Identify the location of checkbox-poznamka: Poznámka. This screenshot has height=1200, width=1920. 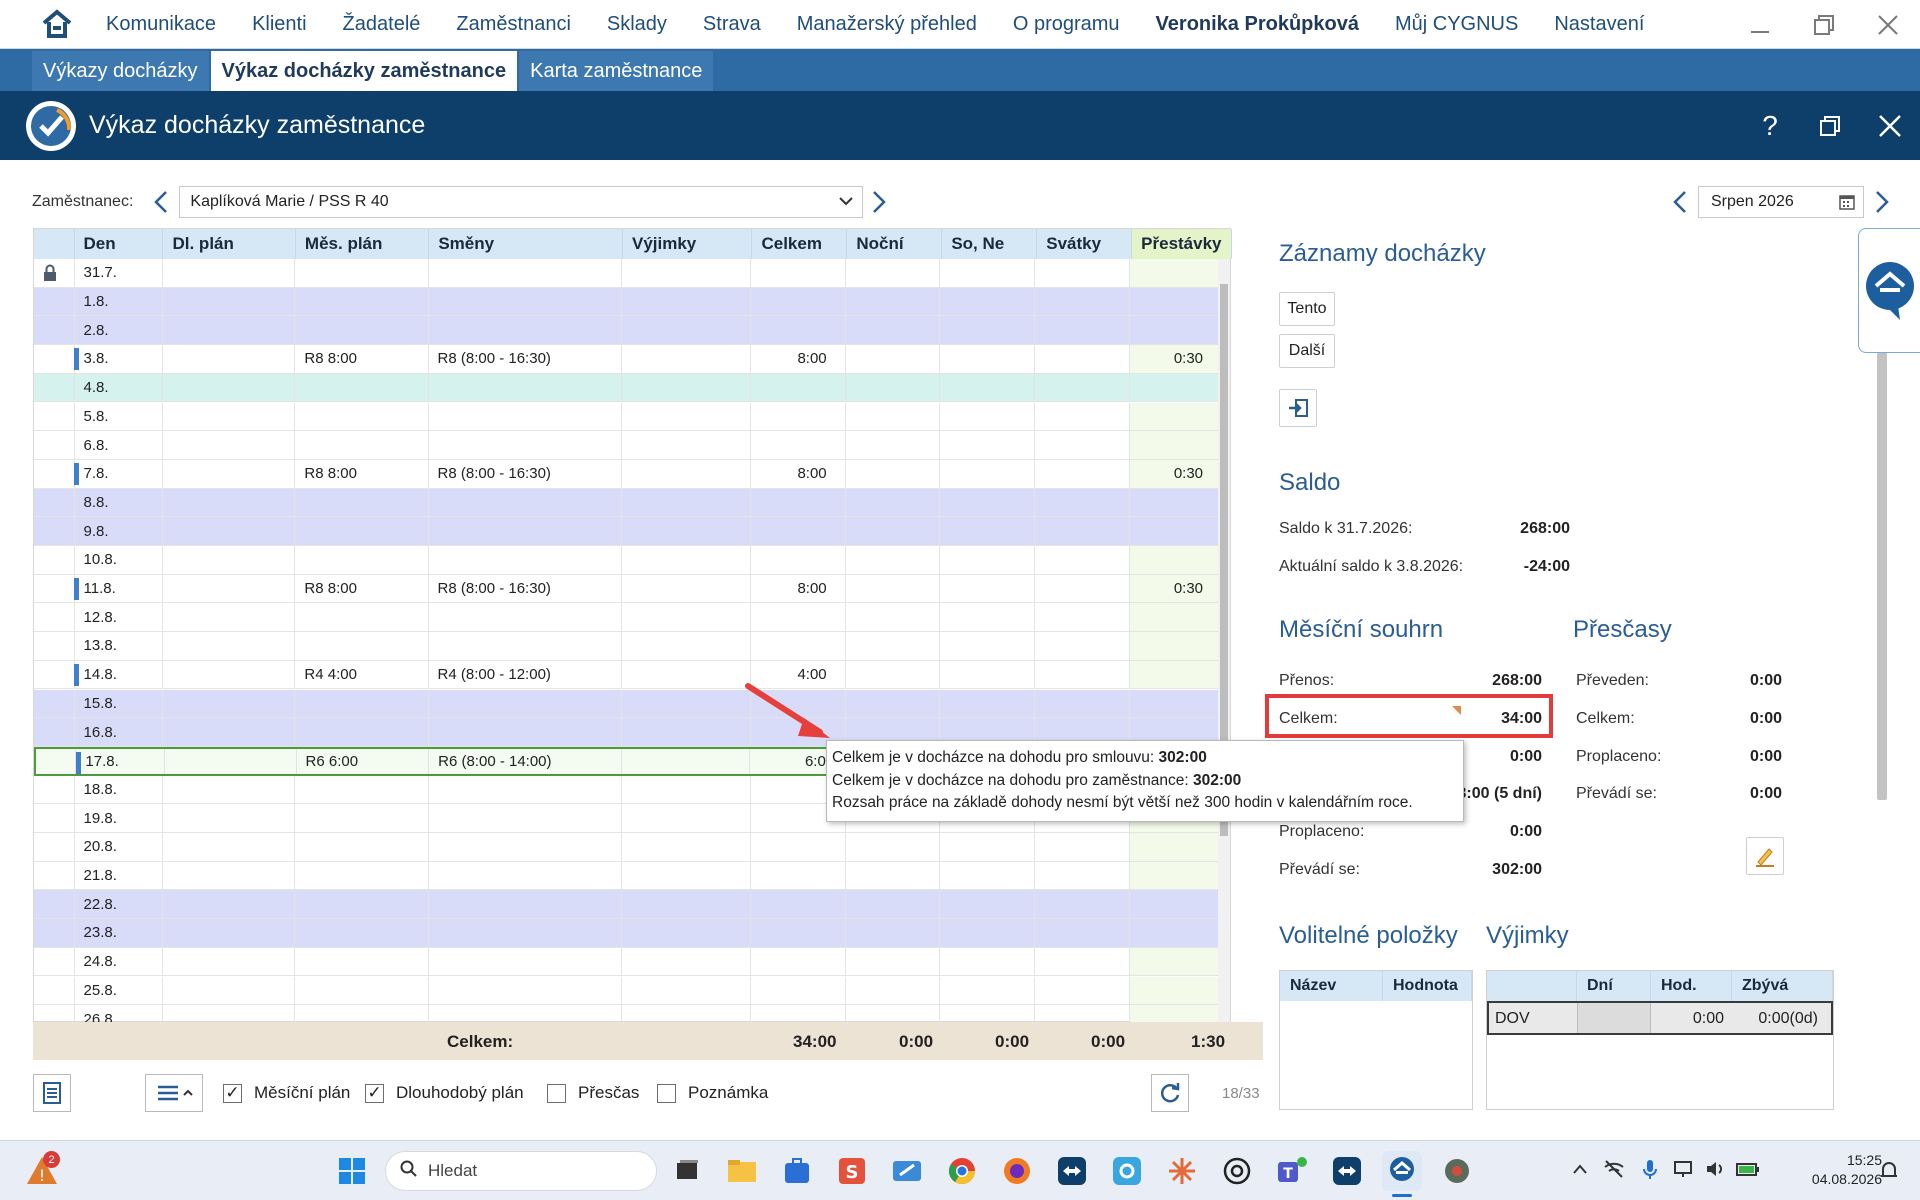
(712, 1093).